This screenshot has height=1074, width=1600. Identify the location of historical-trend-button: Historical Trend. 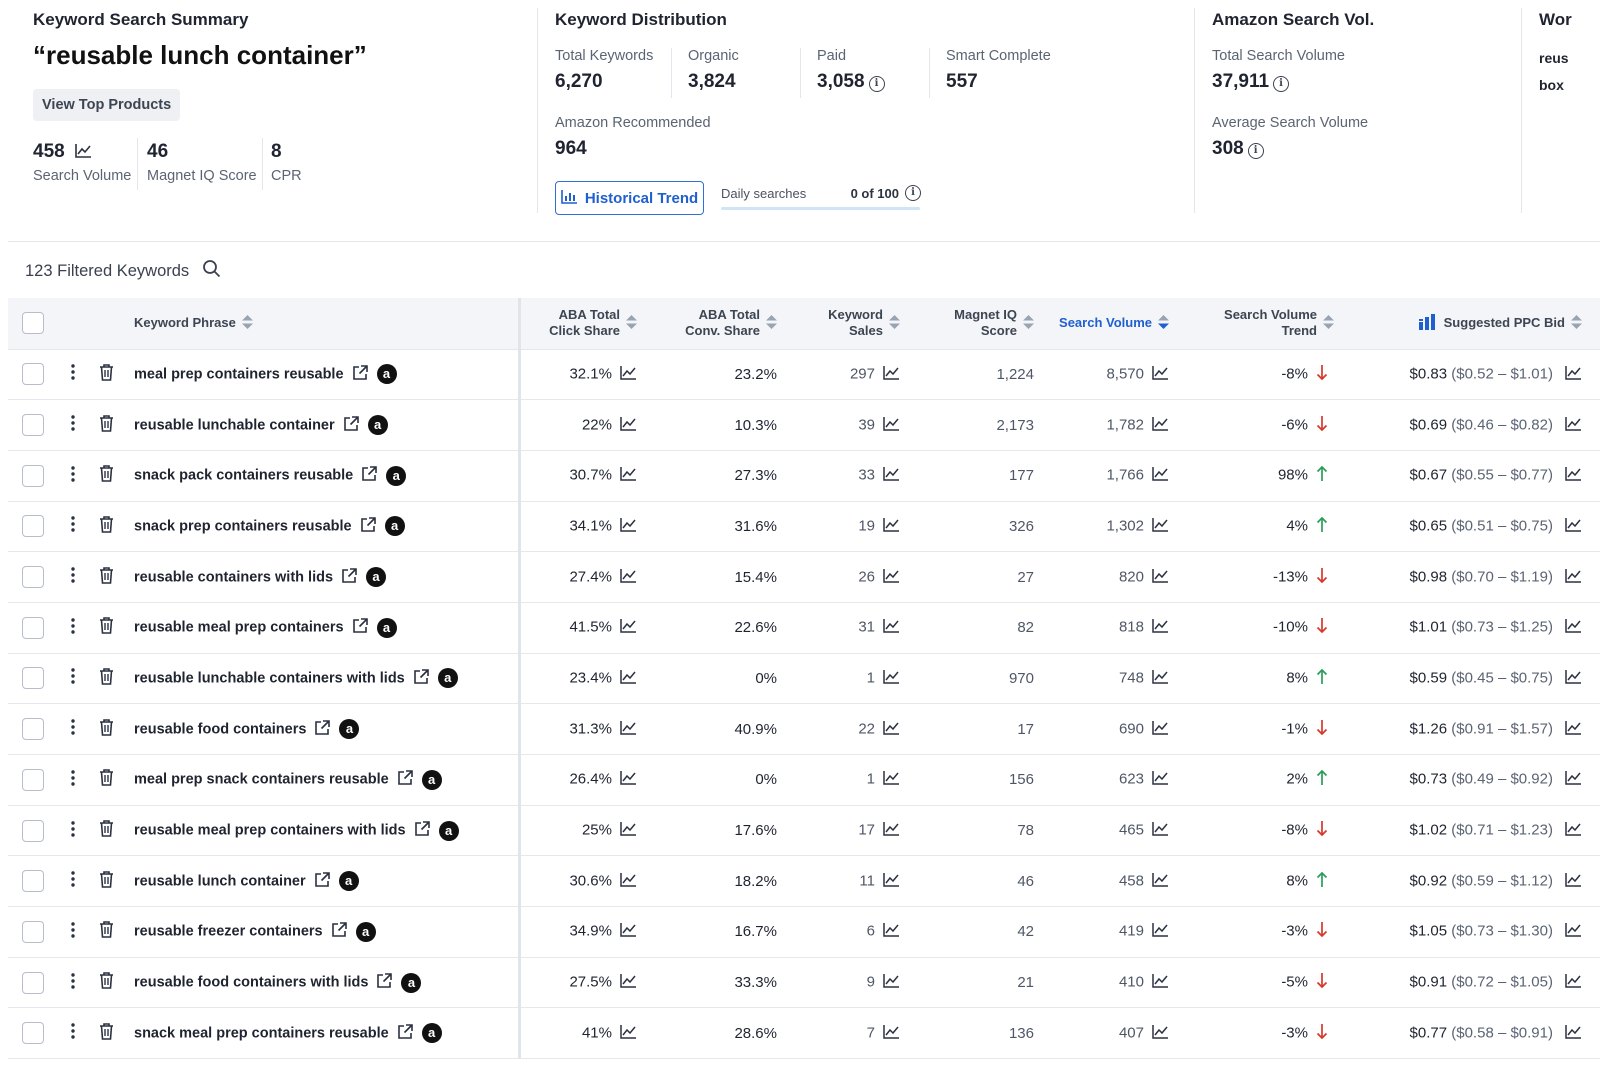
(629, 198).